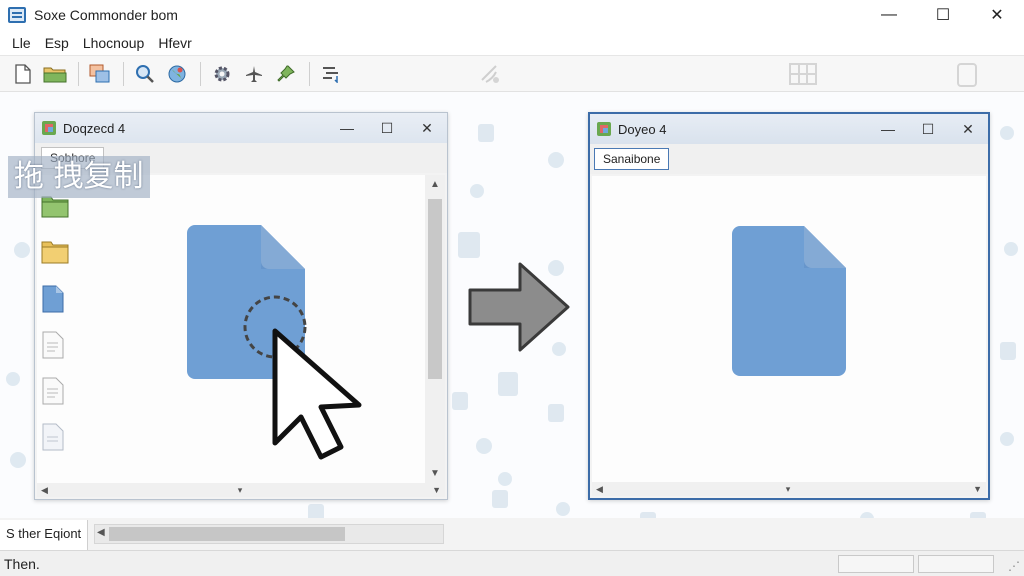  I want to click on bottom-tab: S ther Eqiont, so click(44, 535).